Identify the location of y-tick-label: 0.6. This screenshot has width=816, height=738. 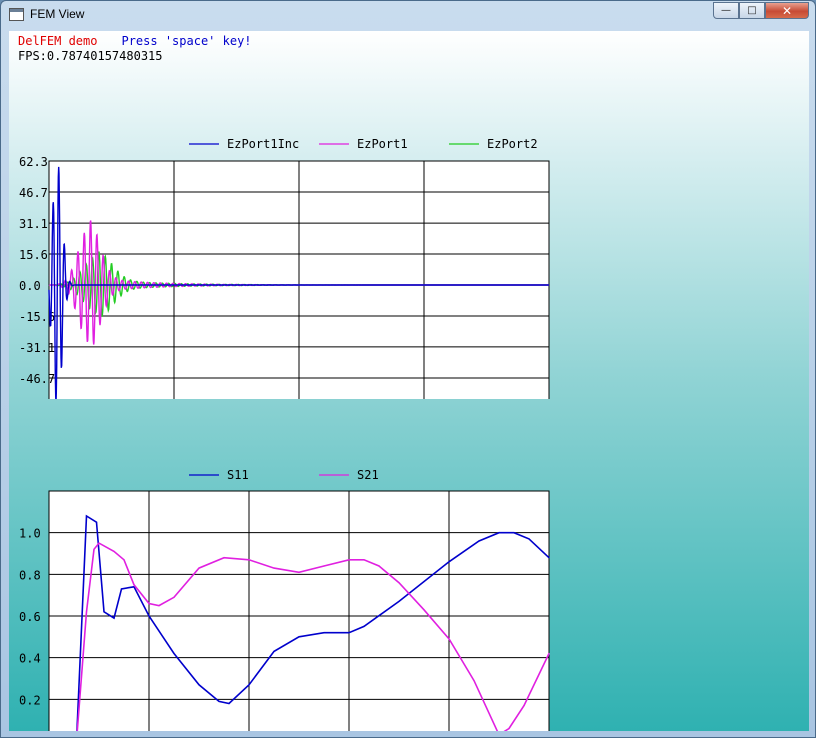
(30, 617).